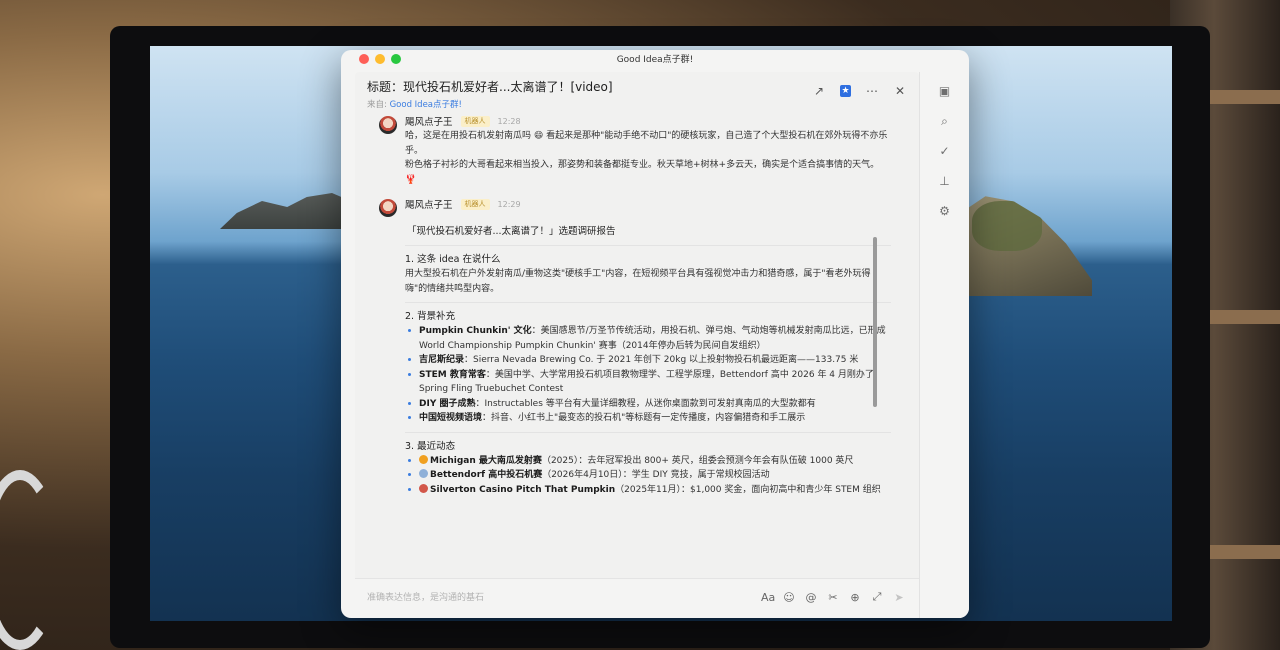 This screenshot has height=650, width=1280. What do you see at coordinates (637, 104) in the screenshot?
I see `topic-source: 来自: Good Idea点子群!` at bounding box center [637, 104].